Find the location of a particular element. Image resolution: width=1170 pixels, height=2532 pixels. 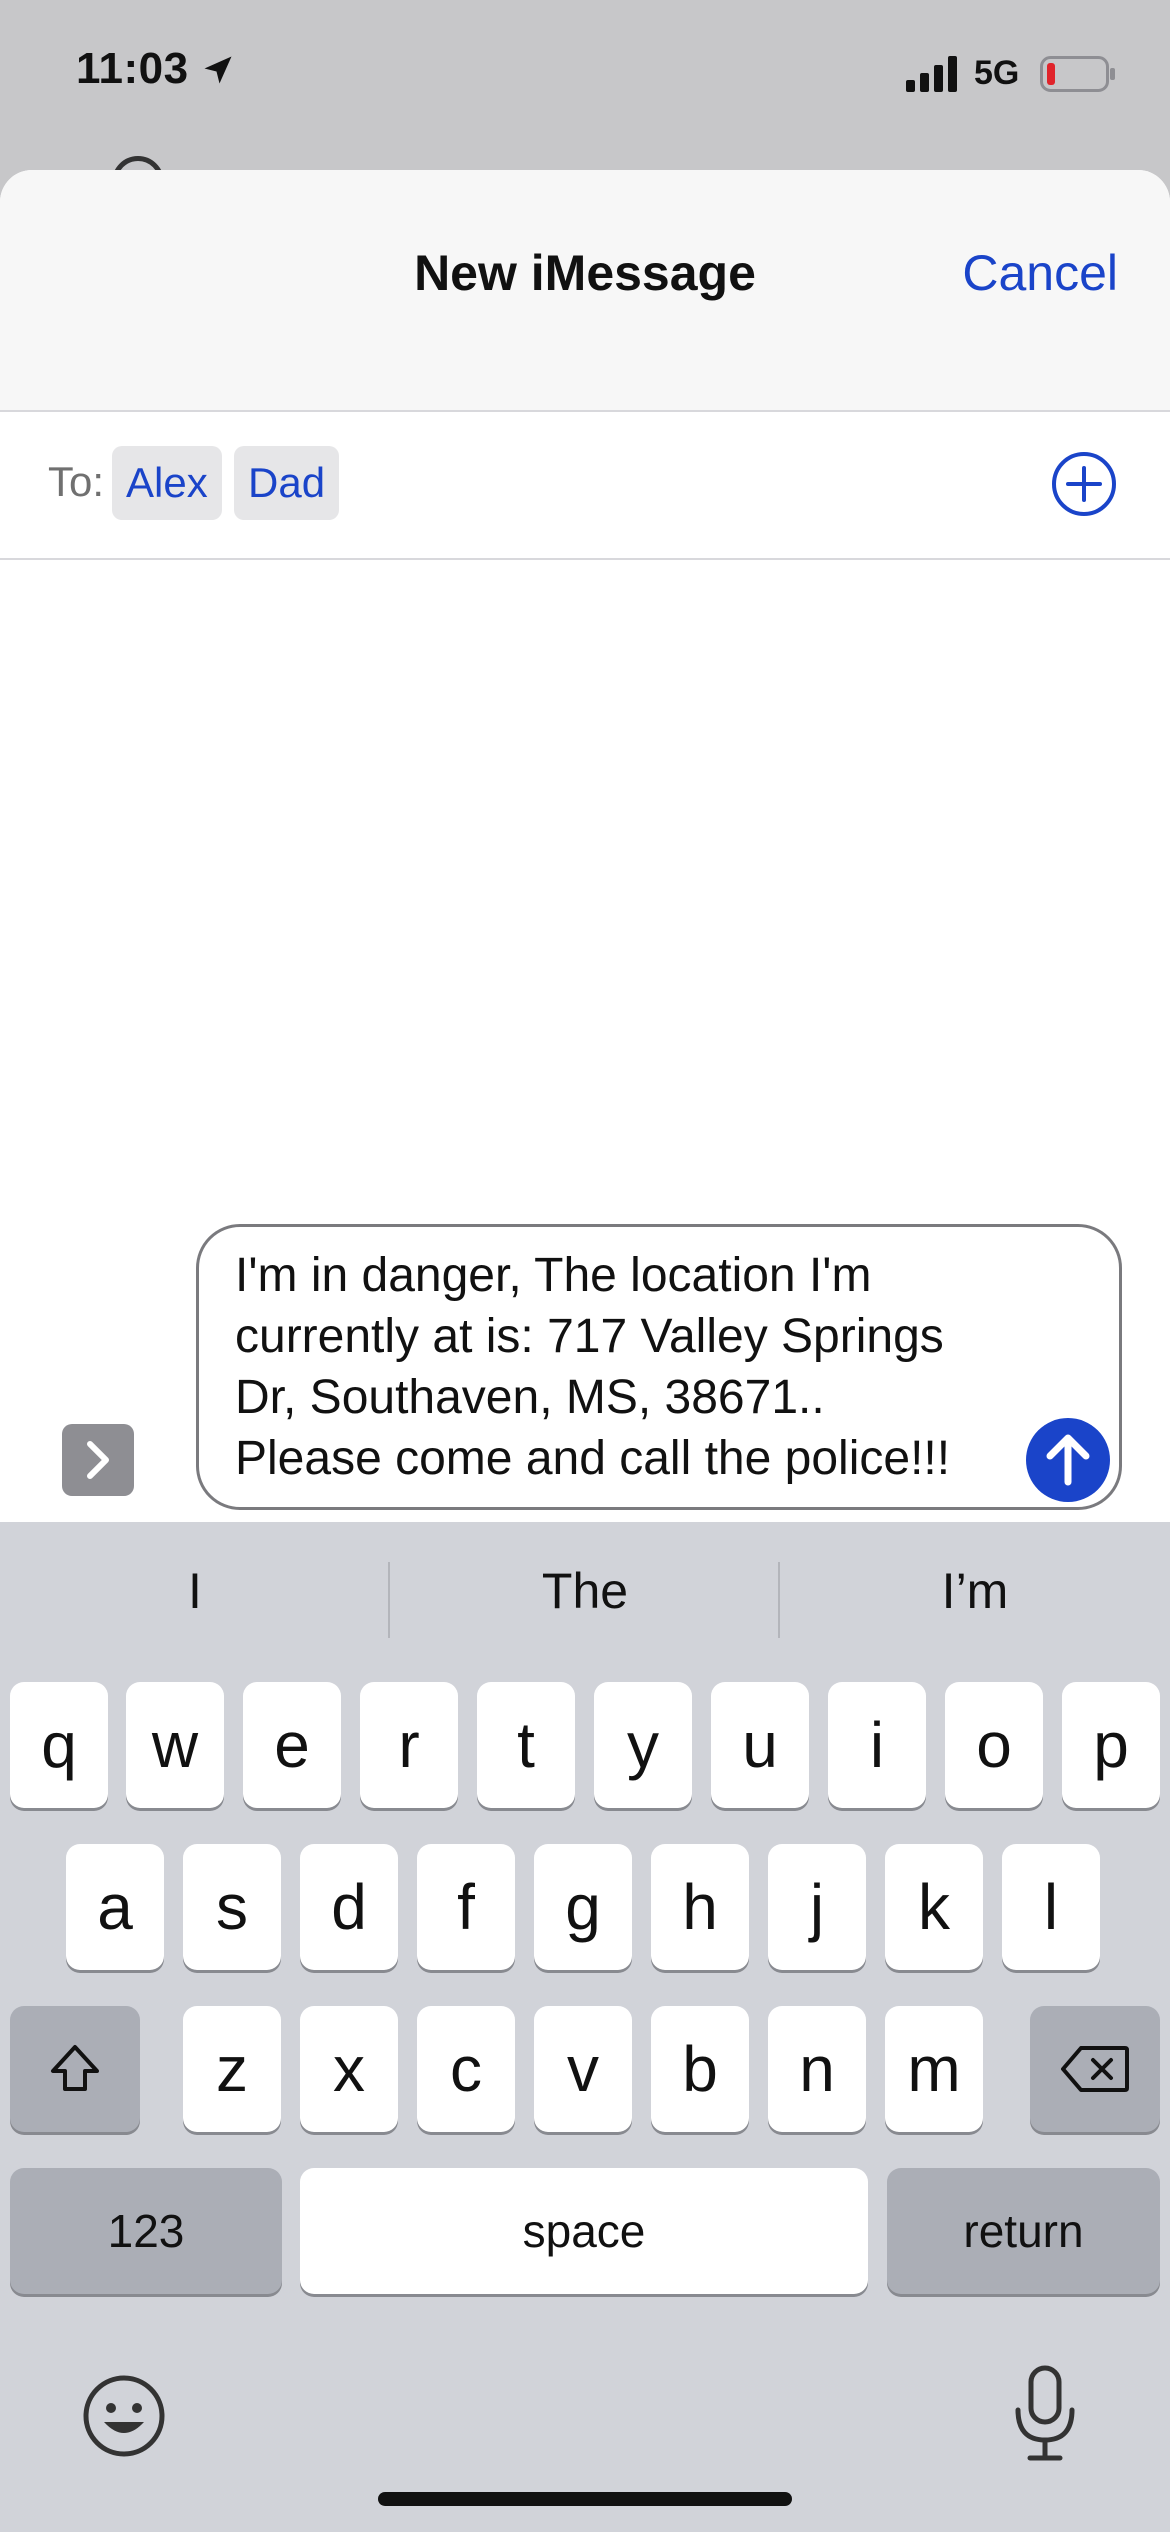

suggestion-1: I is located at coordinates (195, 1591).